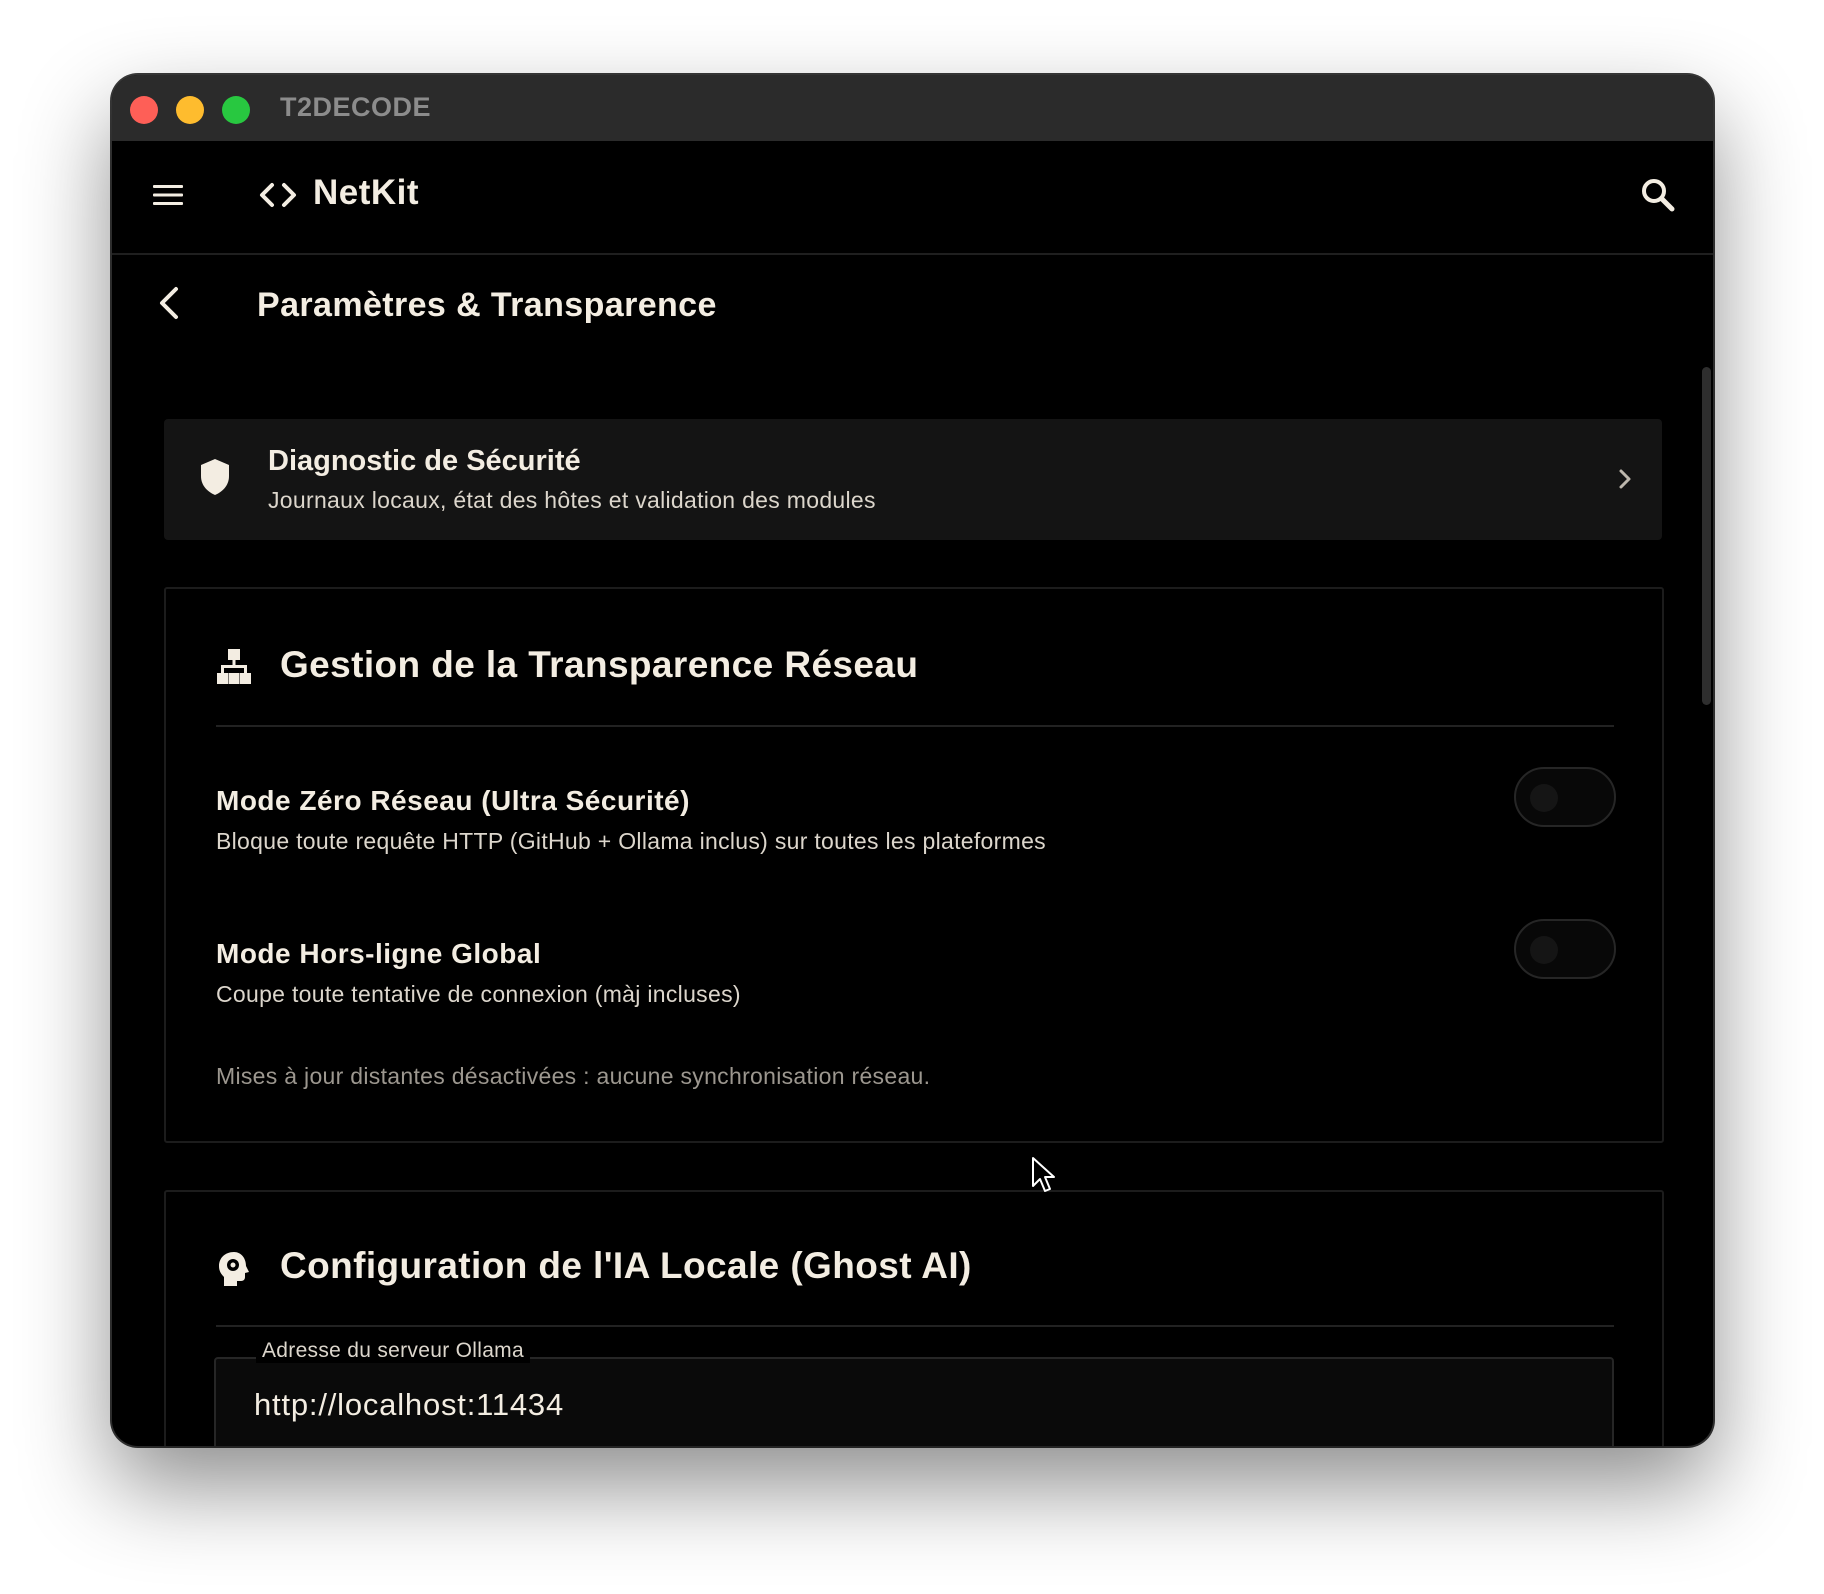  Describe the element at coordinates (379, 953) in the screenshot. I see `offline-mode-title: Mode Hors-ligne Global` at that location.